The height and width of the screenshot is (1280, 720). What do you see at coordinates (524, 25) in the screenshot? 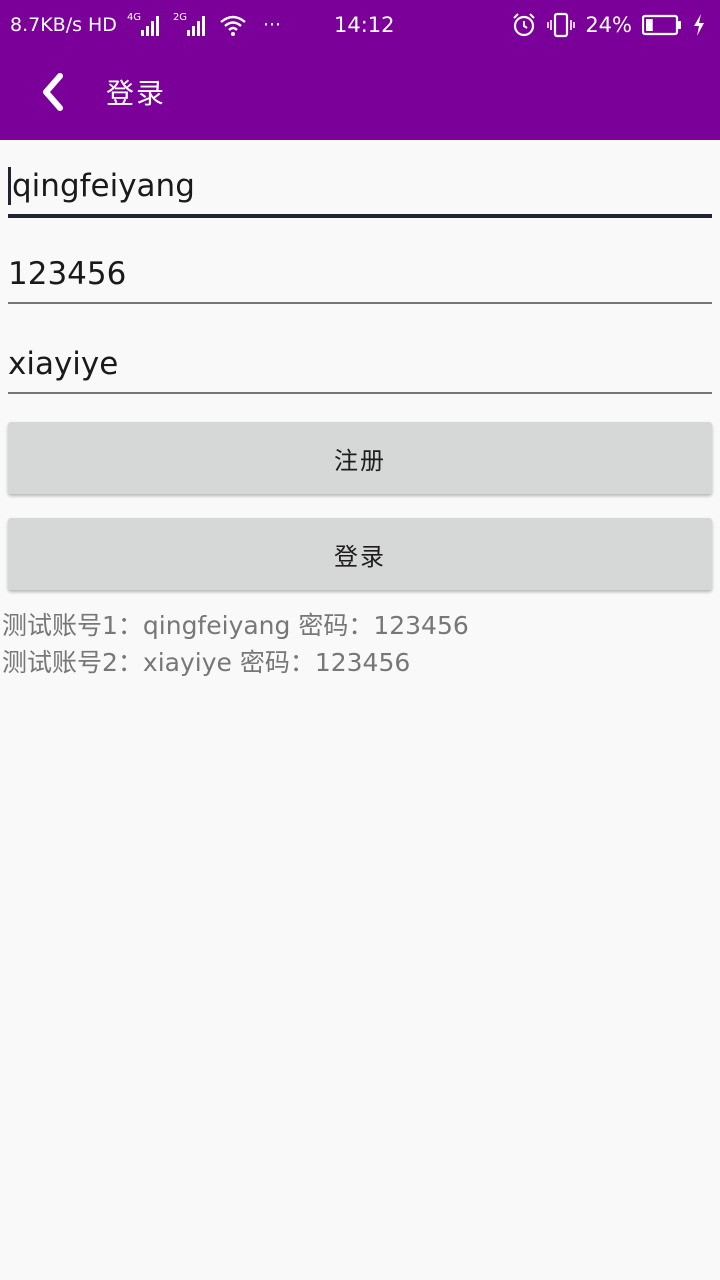
I see `alarm-icon` at bounding box center [524, 25].